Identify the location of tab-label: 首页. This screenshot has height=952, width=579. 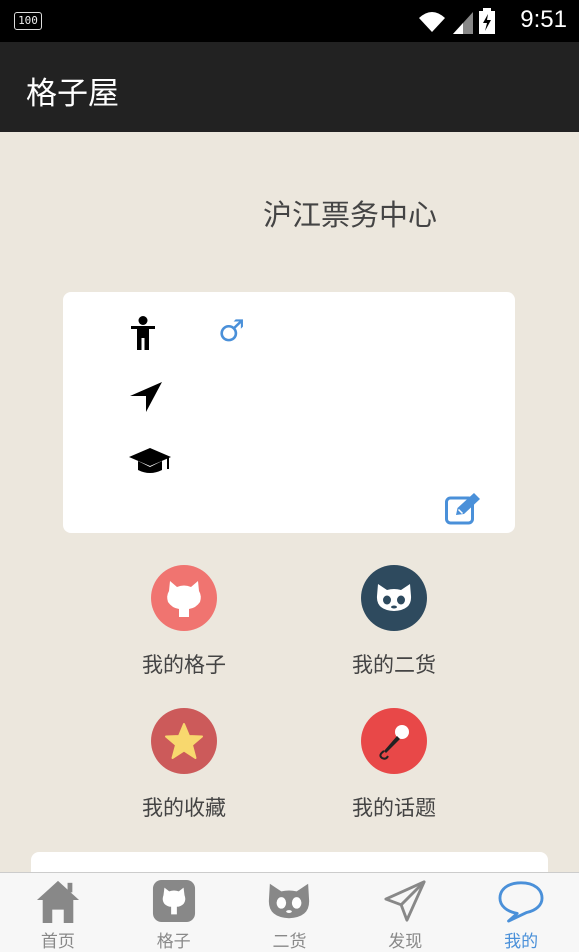
(57, 942).